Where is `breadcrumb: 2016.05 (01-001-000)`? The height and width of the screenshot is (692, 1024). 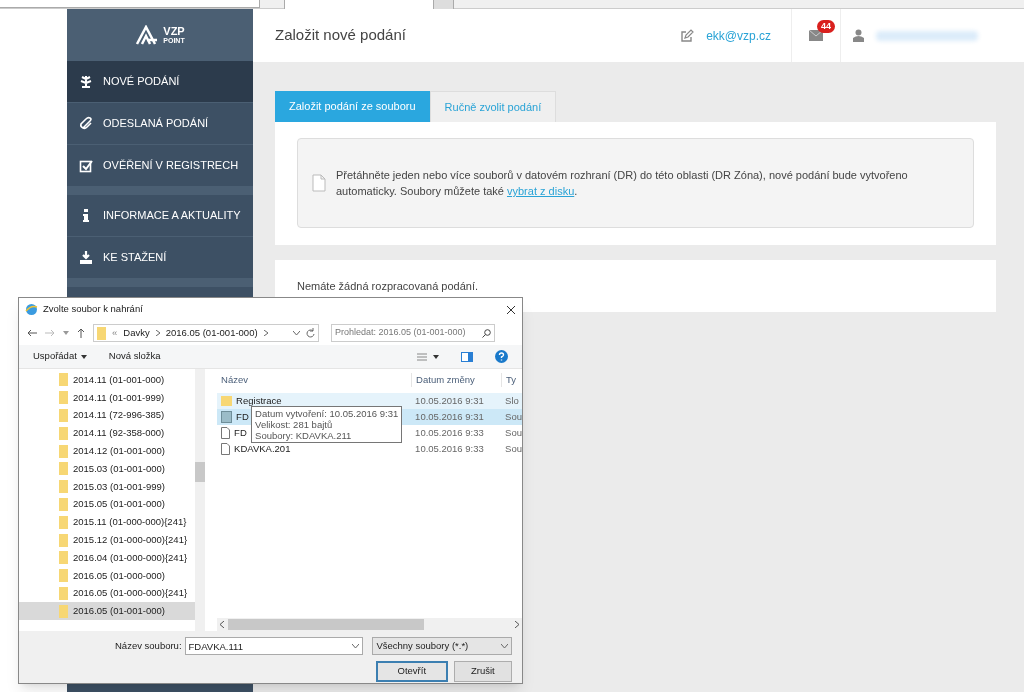 breadcrumb: 2016.05 (01-001-000) is located at coordinates (211, 333).